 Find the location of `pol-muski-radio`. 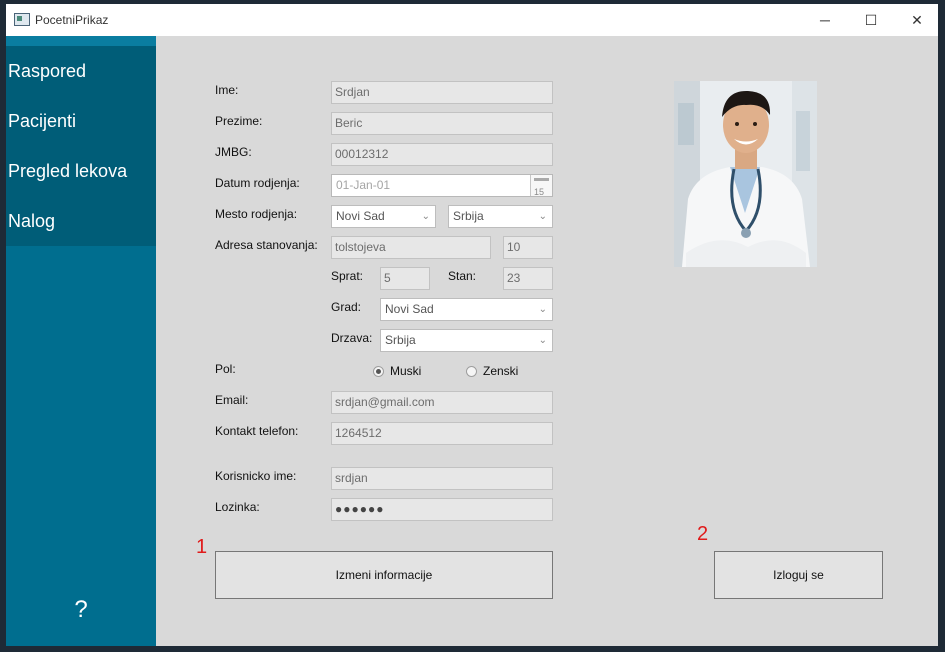

pol-muski-radio is located at coordinates (378, 371).